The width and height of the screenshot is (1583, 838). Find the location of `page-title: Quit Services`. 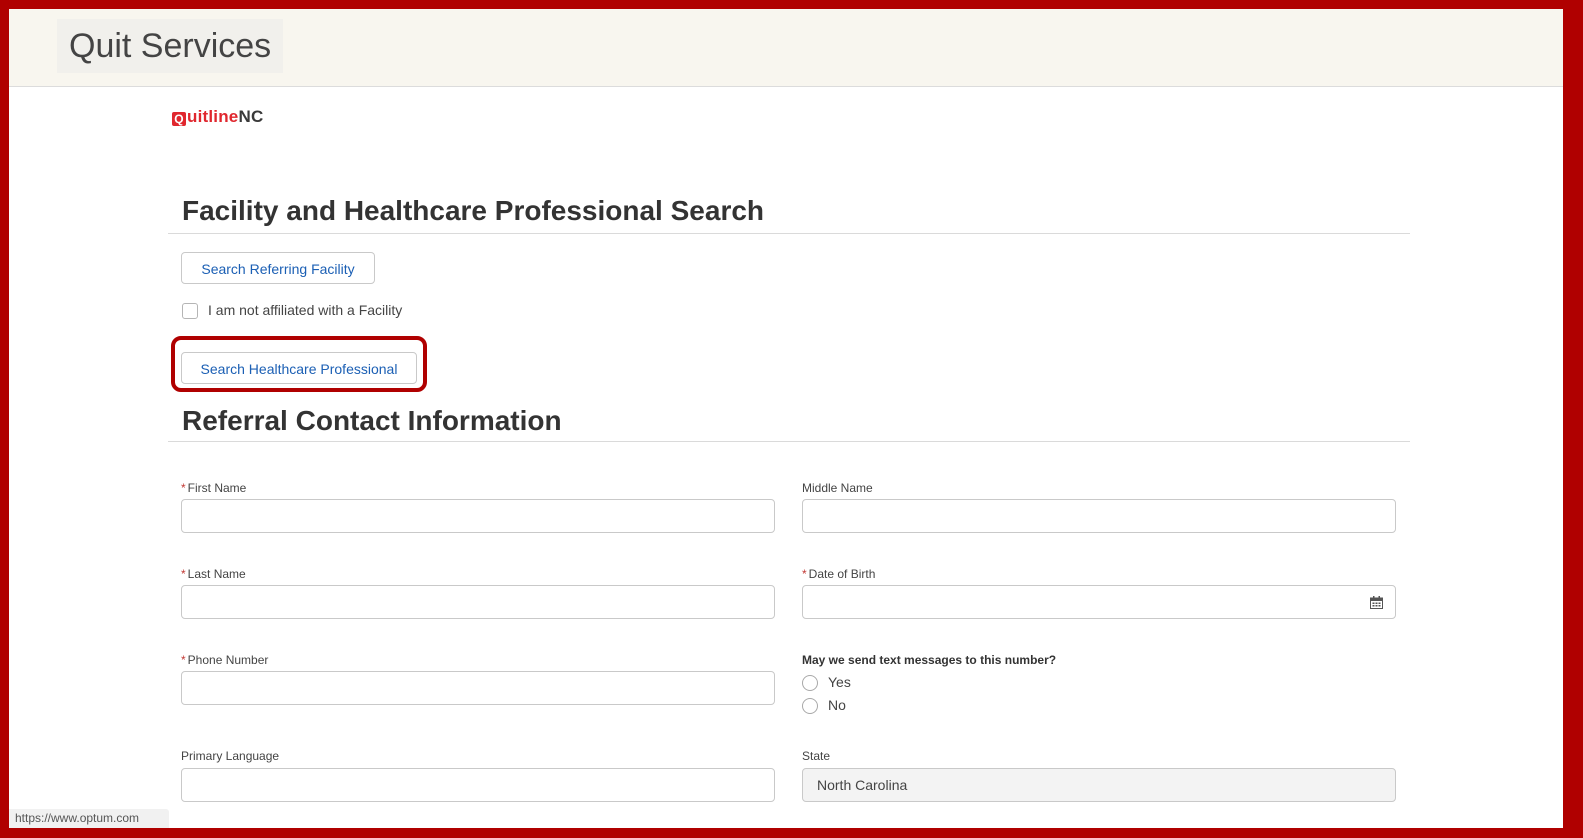

page-title: Quit Services is located at coordinates (170, 46).